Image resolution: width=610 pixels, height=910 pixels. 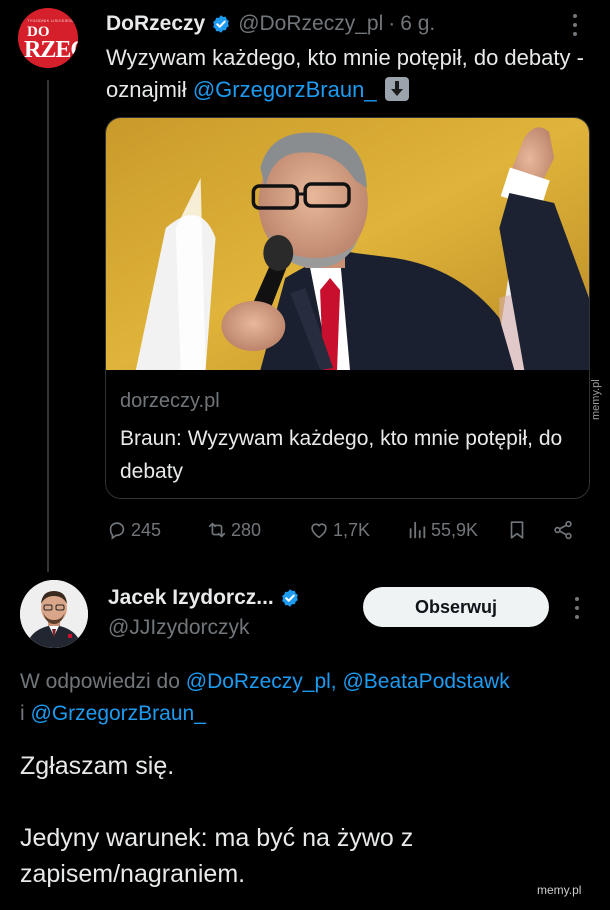 What do you see at coordinates (319, 531) in the screenshot?
I see `like-icon` at bounding box center [319, 531].